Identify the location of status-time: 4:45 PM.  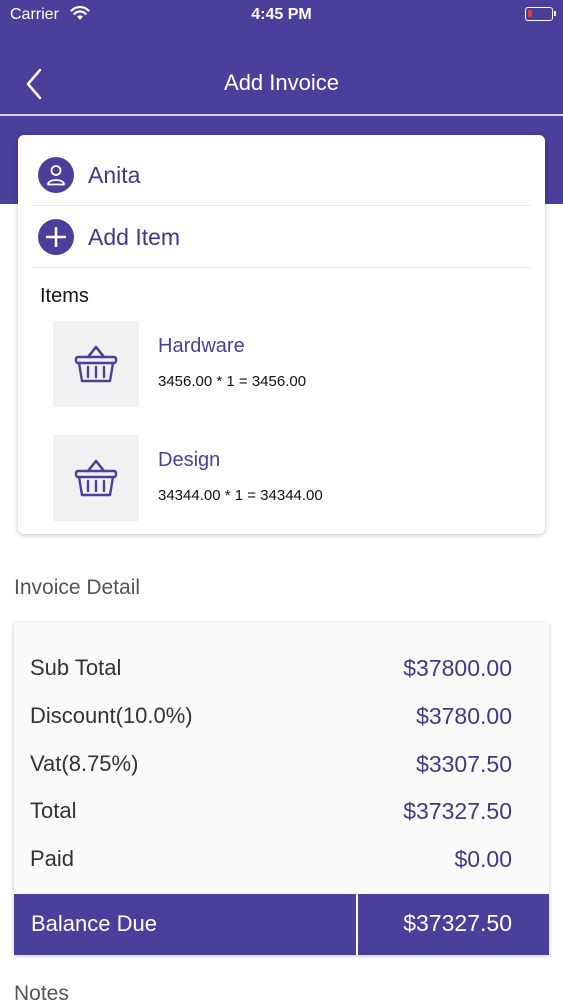
(281, 14).